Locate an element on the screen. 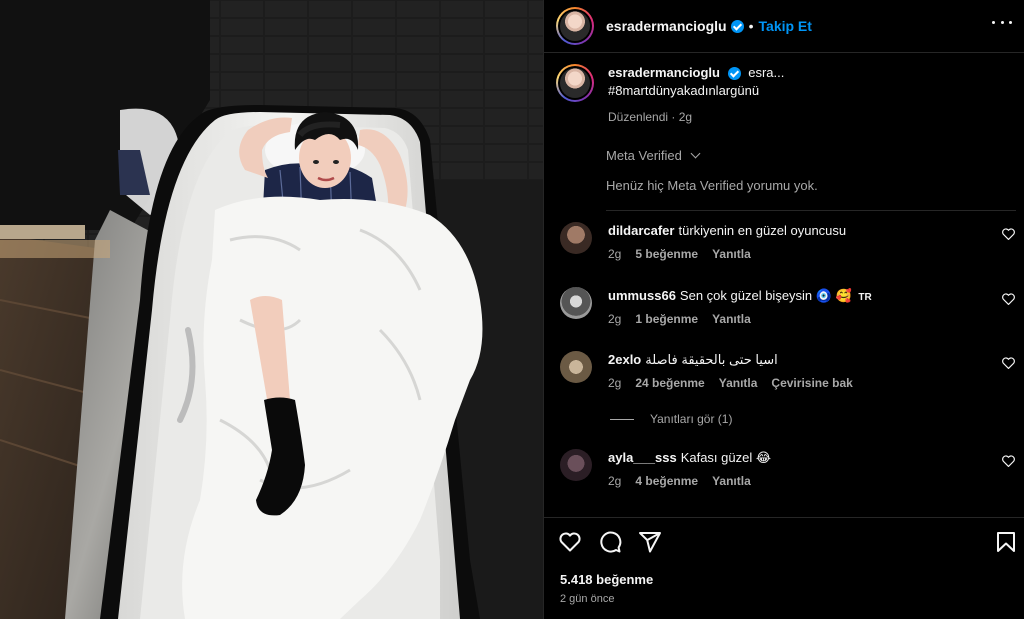  comment-body: 2exlo اسيا حتى بالحقيقة فاصلة is located at coordinates (798, 360).